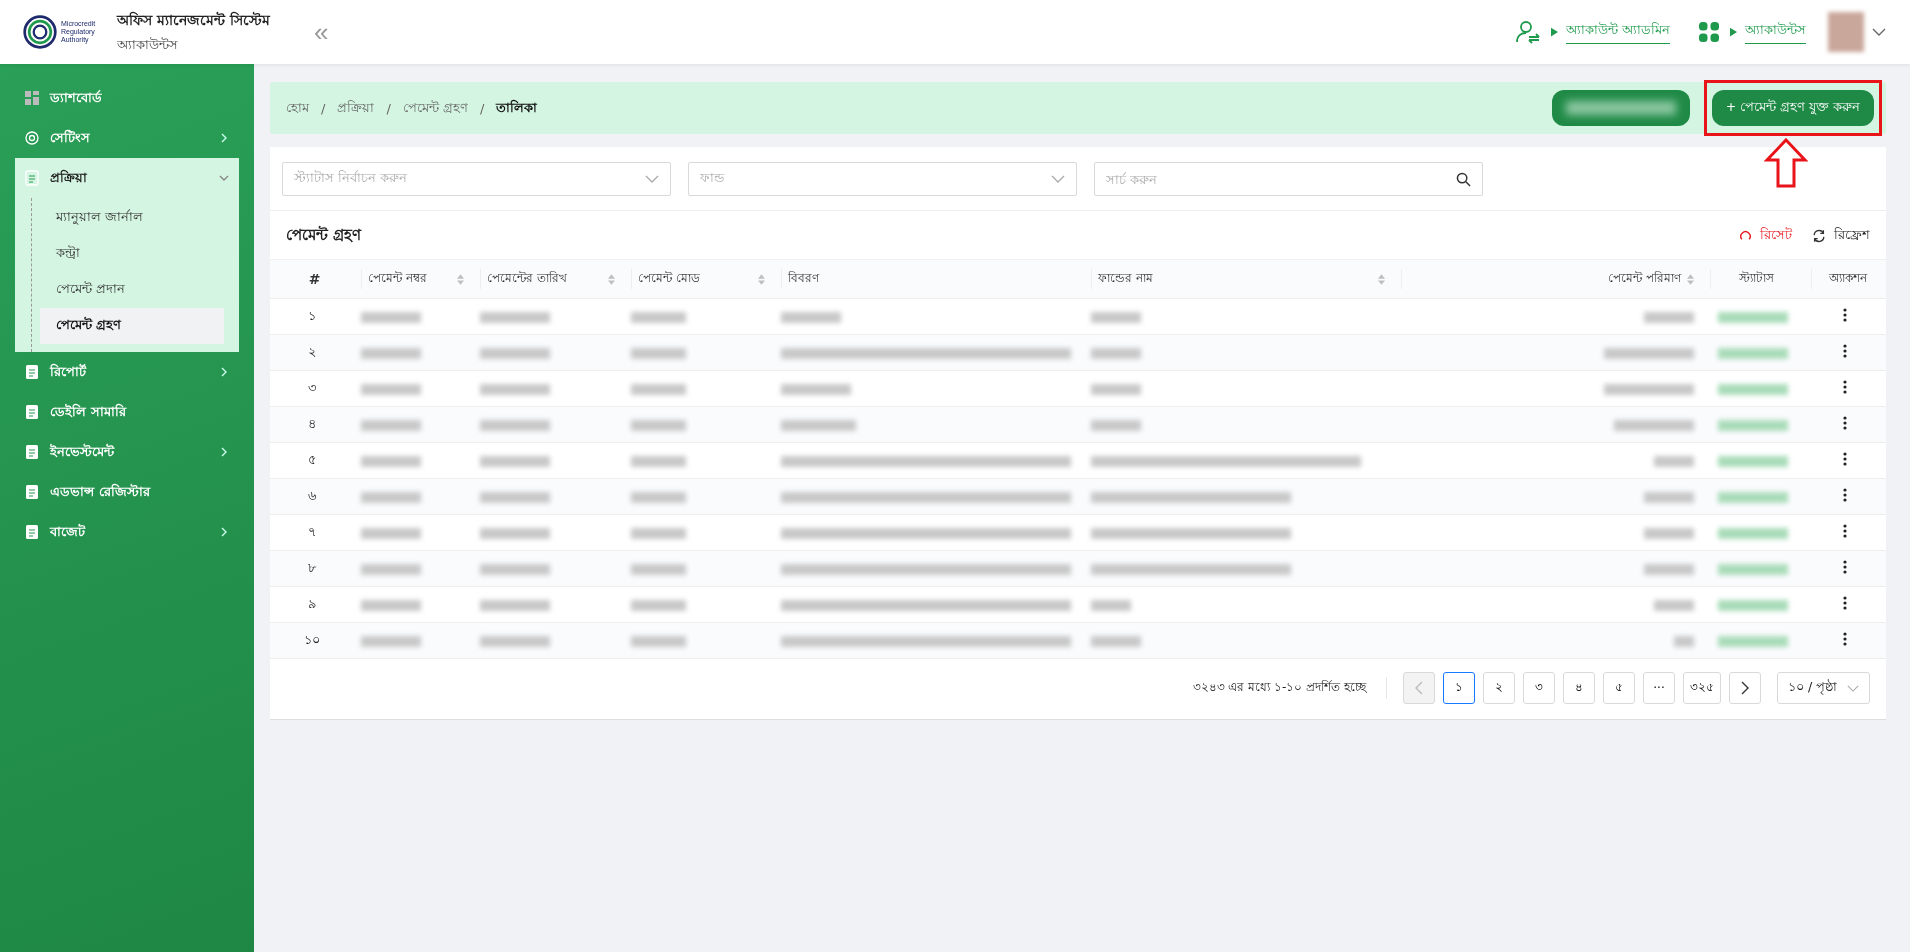  What do you see at coordinates (311, 532) in the screenshot?
I see `row-number: ৭` at bounding box center [311, 532].